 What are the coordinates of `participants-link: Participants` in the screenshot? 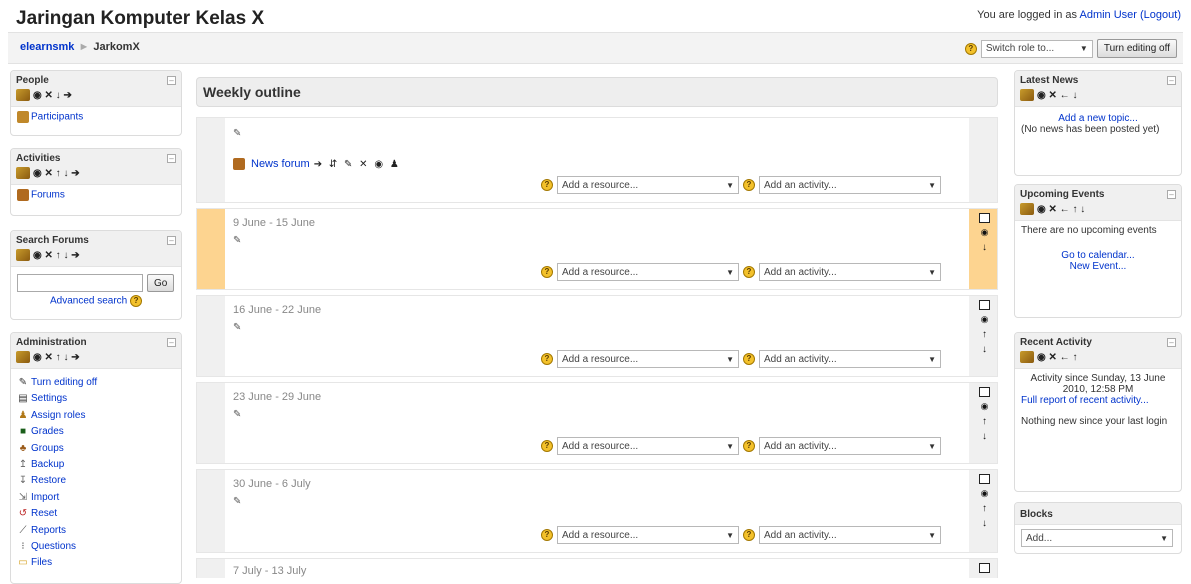 It's located at (57, 117).